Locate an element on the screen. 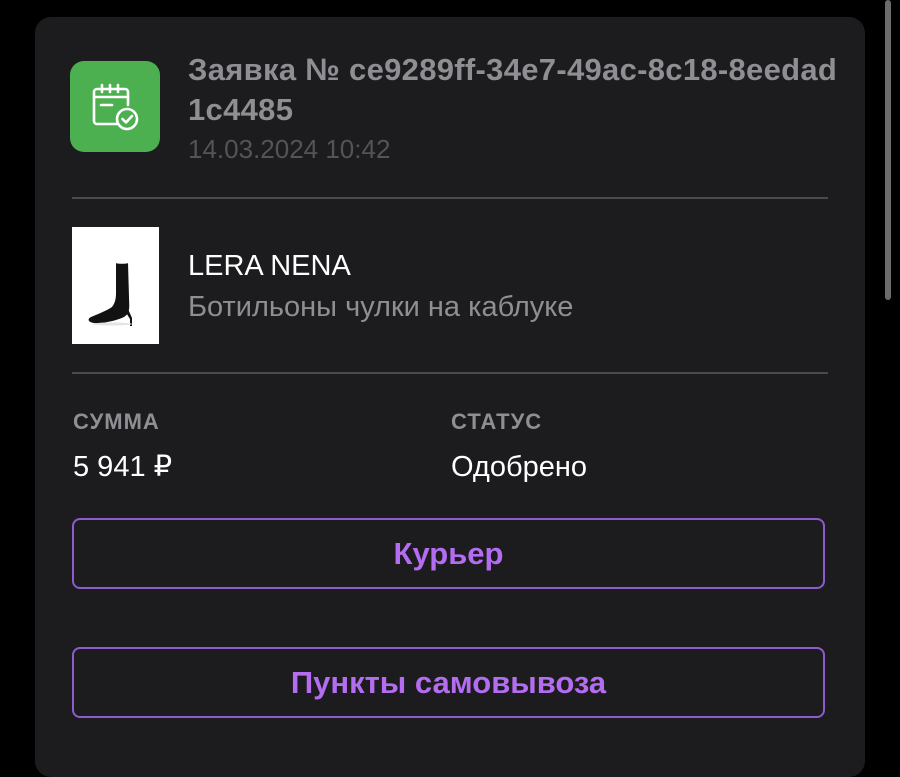 This screenshot has height=777, width=900. status-value: Одобрено is located at coordinates (519, 467).